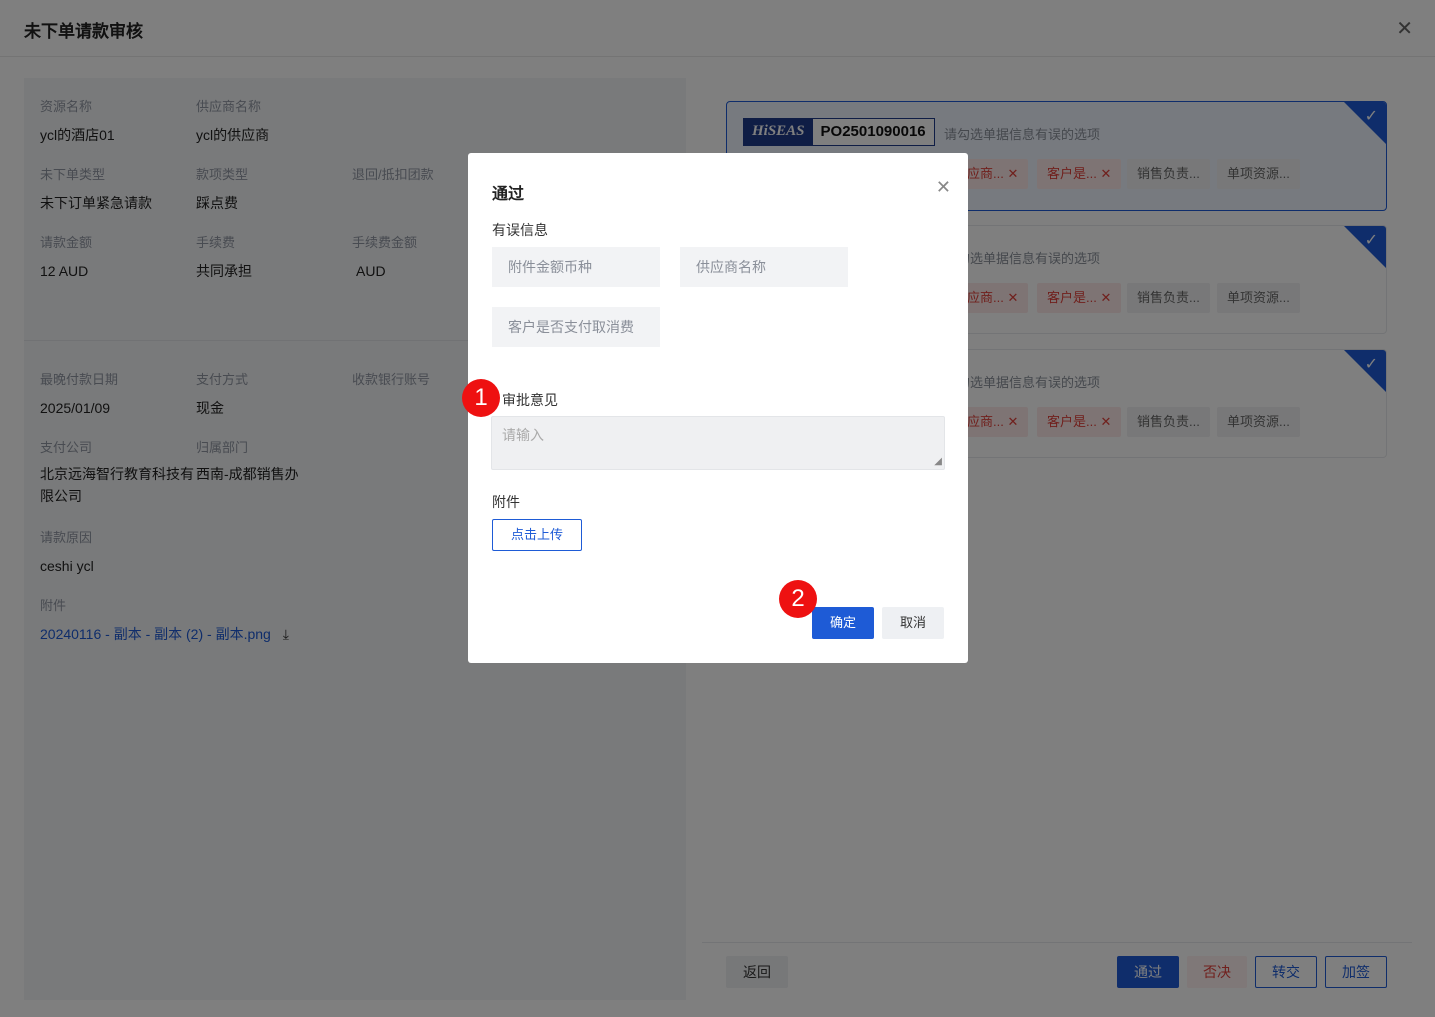  What do you see at coordinates (938, 461) in the screenshot?
I see `resize-handle-icon: ◢` at bounding box center [938, 461].